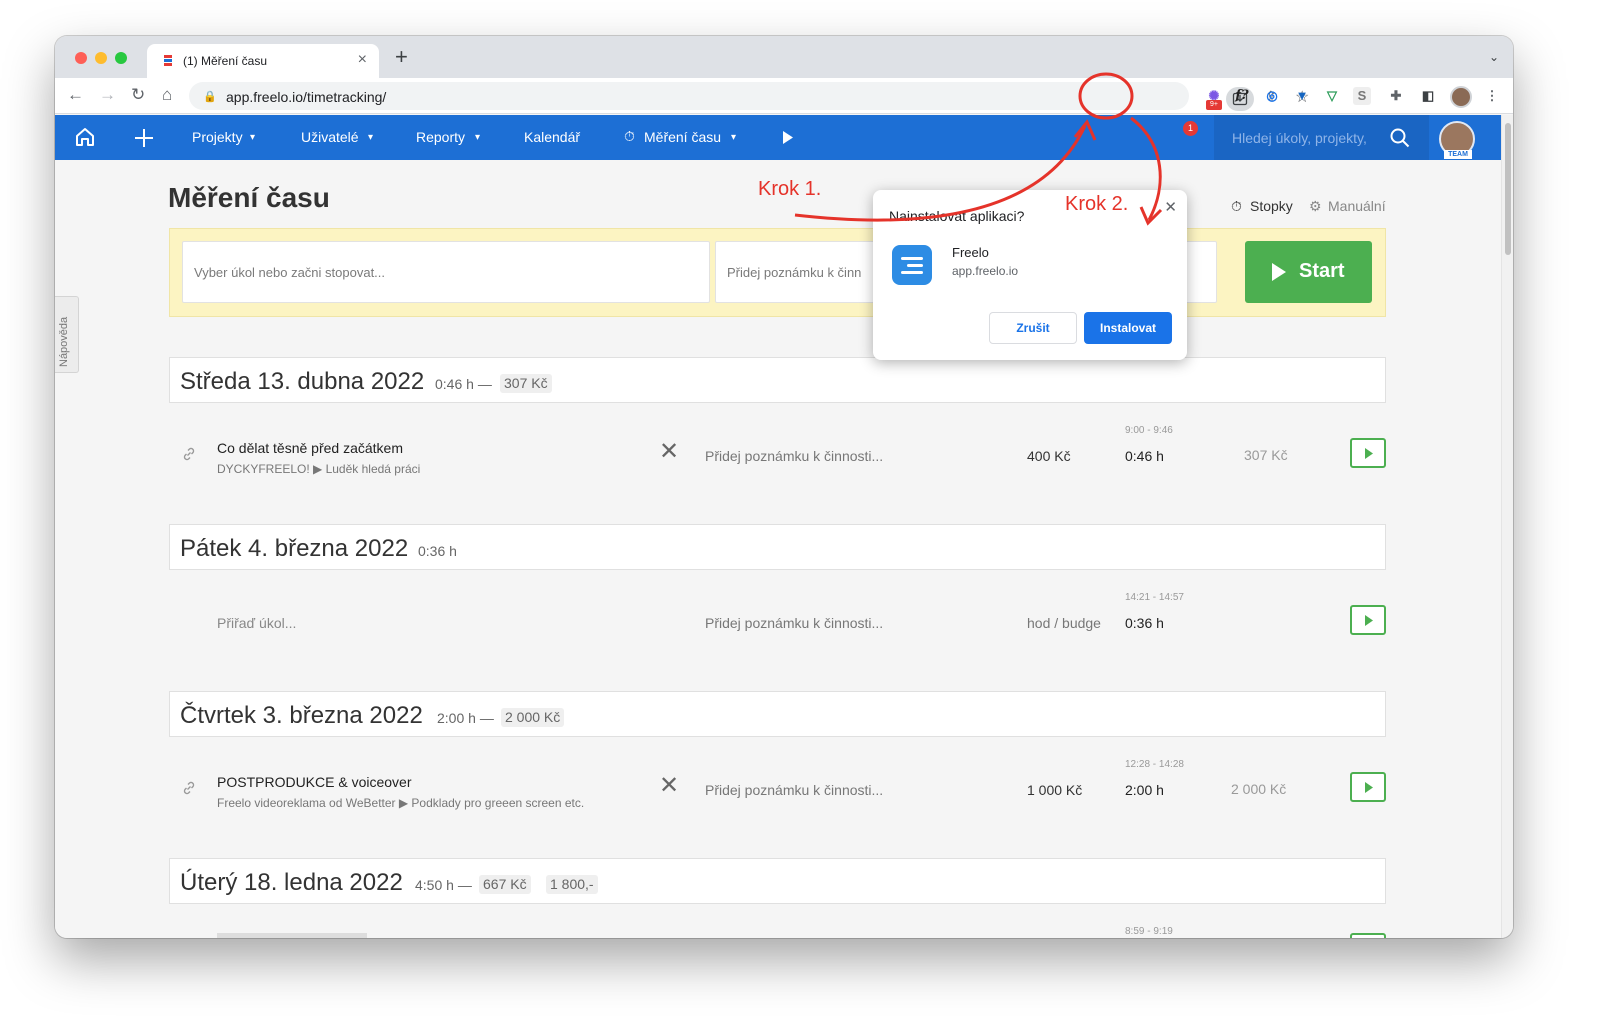 This screenshot has width=1598, height=1030. What do you see at coordinates (940, 173) in the screenshot?
I see `step1-arrow` at bounding box center [940, 173].